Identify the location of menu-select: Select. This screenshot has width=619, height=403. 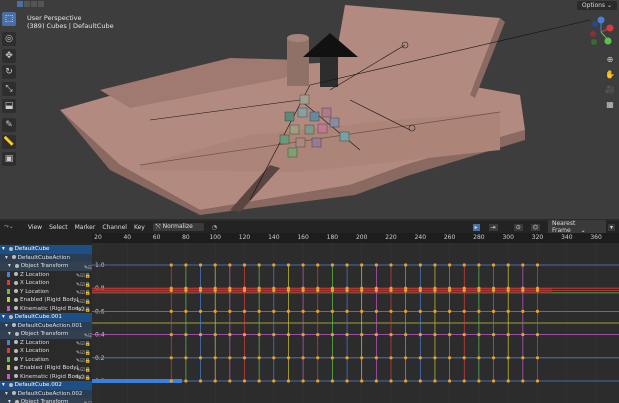
(58, 227).